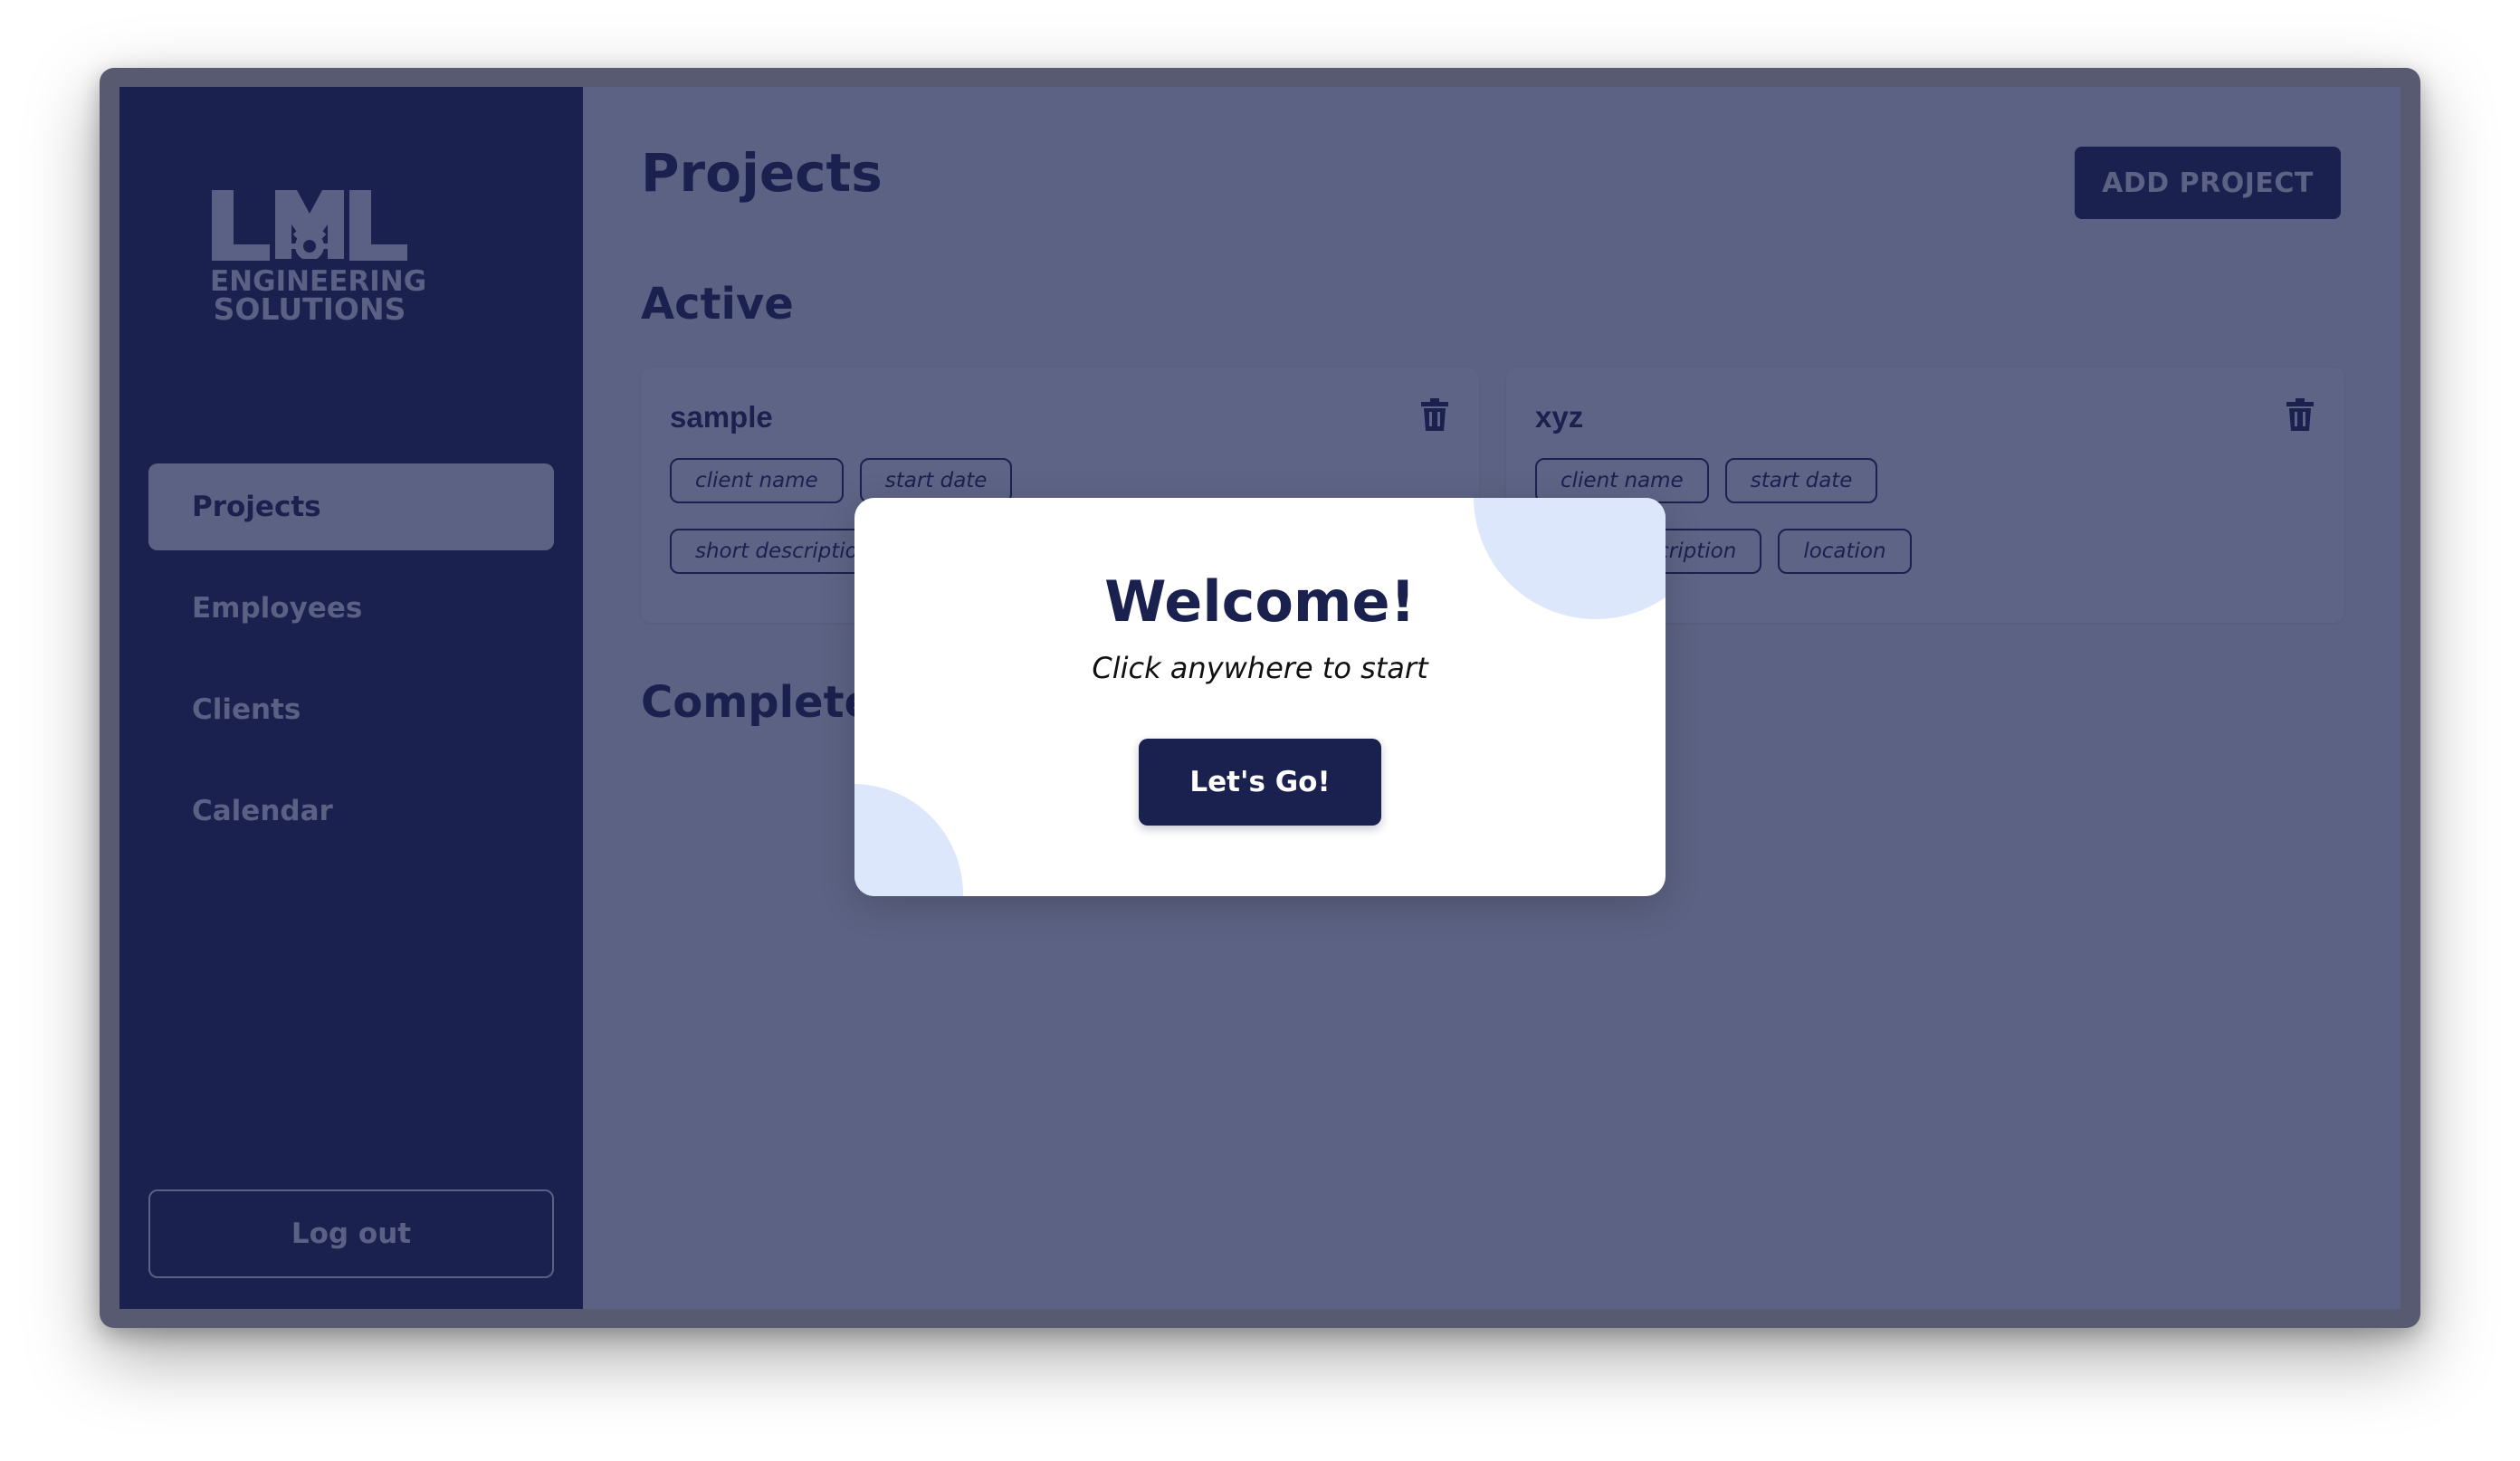  What do you see at coordinates (351, 709) in the screenshot?
I see `sidebar-item-clients: Clients` at bounding box center [351, 709].